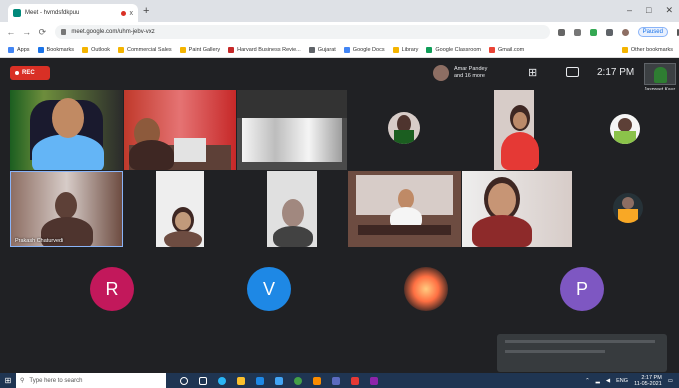  Describe the element at coordinates (22, 381) in the screenshot. I see `search-icon: ⚲` at that location.